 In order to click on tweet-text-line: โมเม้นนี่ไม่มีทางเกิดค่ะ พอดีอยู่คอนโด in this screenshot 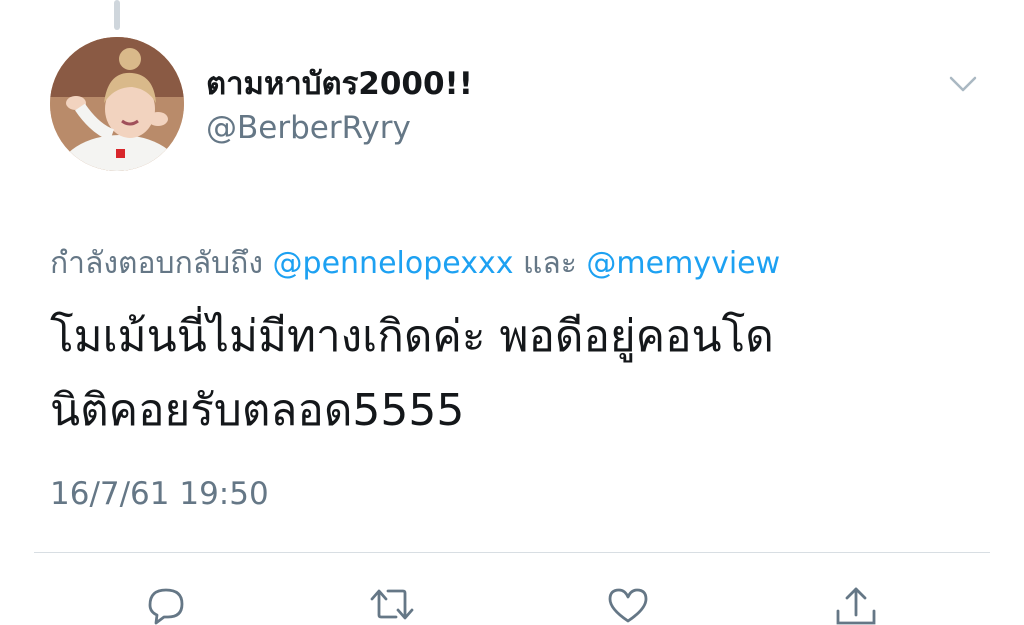, I will do `click(412, 336)`.